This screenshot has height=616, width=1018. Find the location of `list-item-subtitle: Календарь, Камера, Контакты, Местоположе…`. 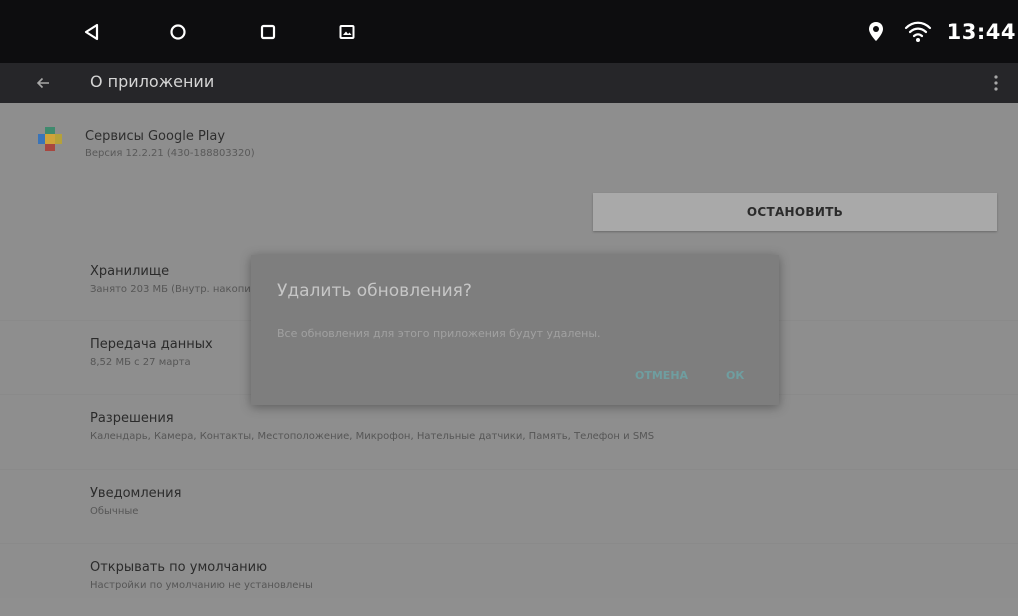

list-item-subtitle: Календарь, Камера, Контакты, Местоположе… is located at coordinates (372, 436).